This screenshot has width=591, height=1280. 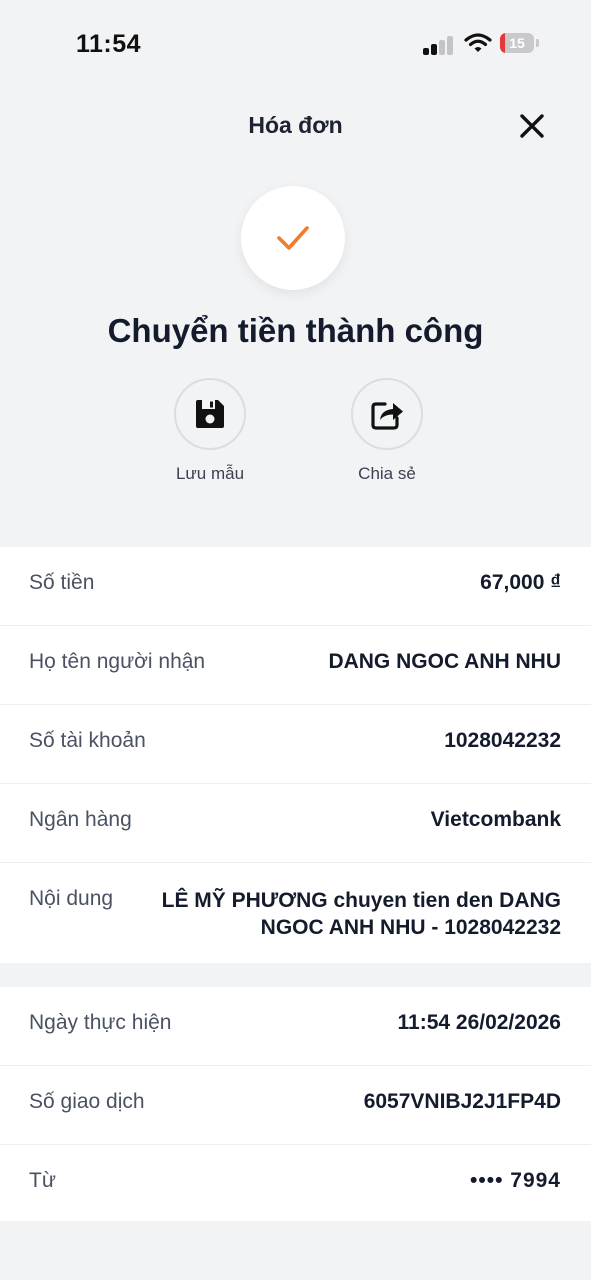 What do you see at coordinates (71, 898) in the screenshot?
I see `content-label: Nội dung` at bounding box center [71, 898].